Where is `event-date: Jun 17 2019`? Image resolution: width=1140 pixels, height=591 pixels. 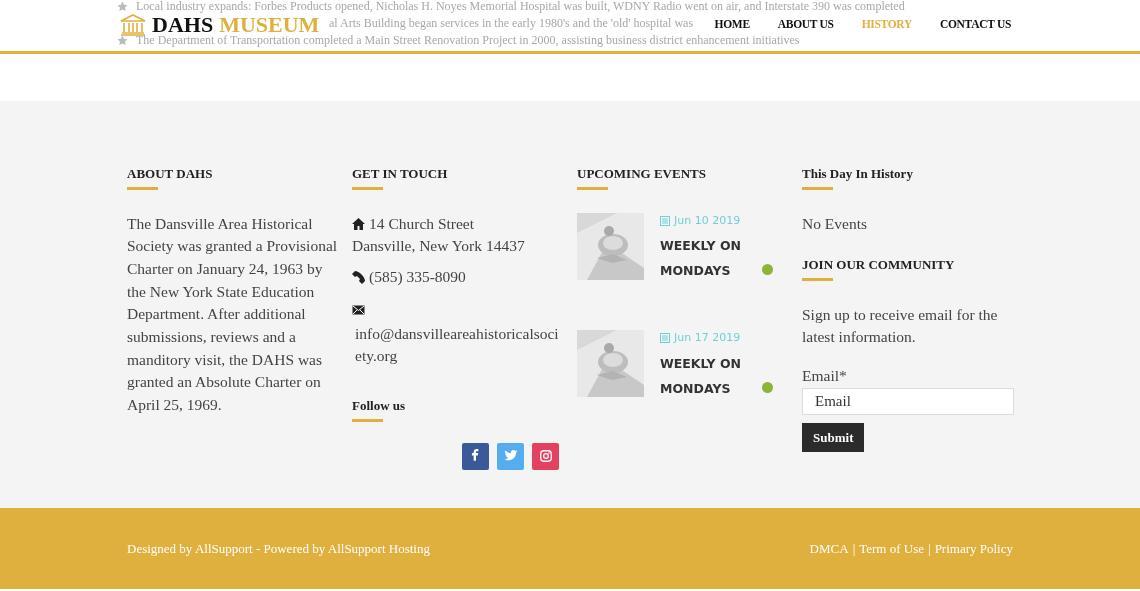 event-date: Jun 17 2019 is located at coordinates (707, 338).